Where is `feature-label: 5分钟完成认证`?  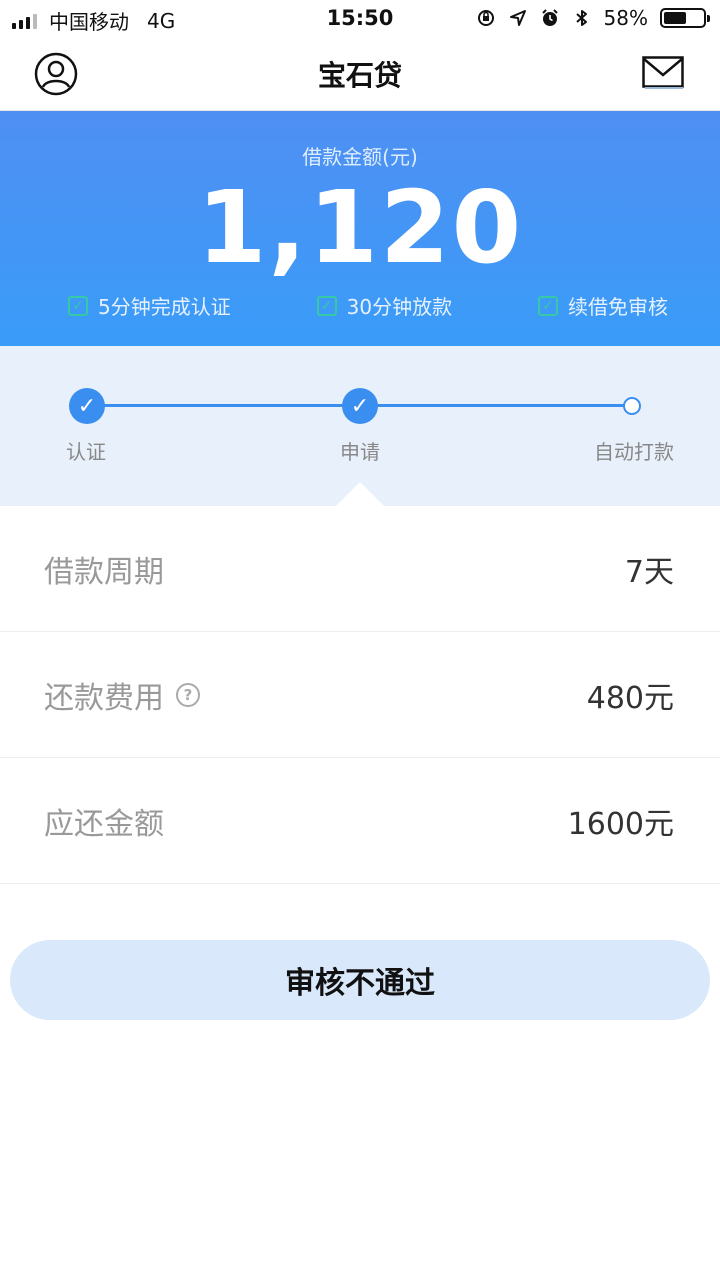
feature-label: 5分钟完成认证 is located at coordinates (164, 307).